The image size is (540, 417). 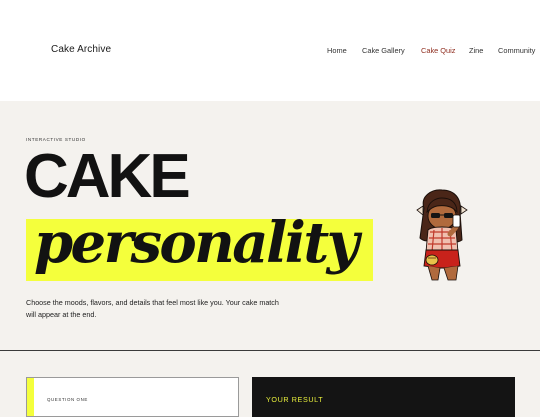 What do you see at coordinates (67, 399) in the screenshot?
I see `question-label: QUESTION ONE` at bounding box center [67, 399].